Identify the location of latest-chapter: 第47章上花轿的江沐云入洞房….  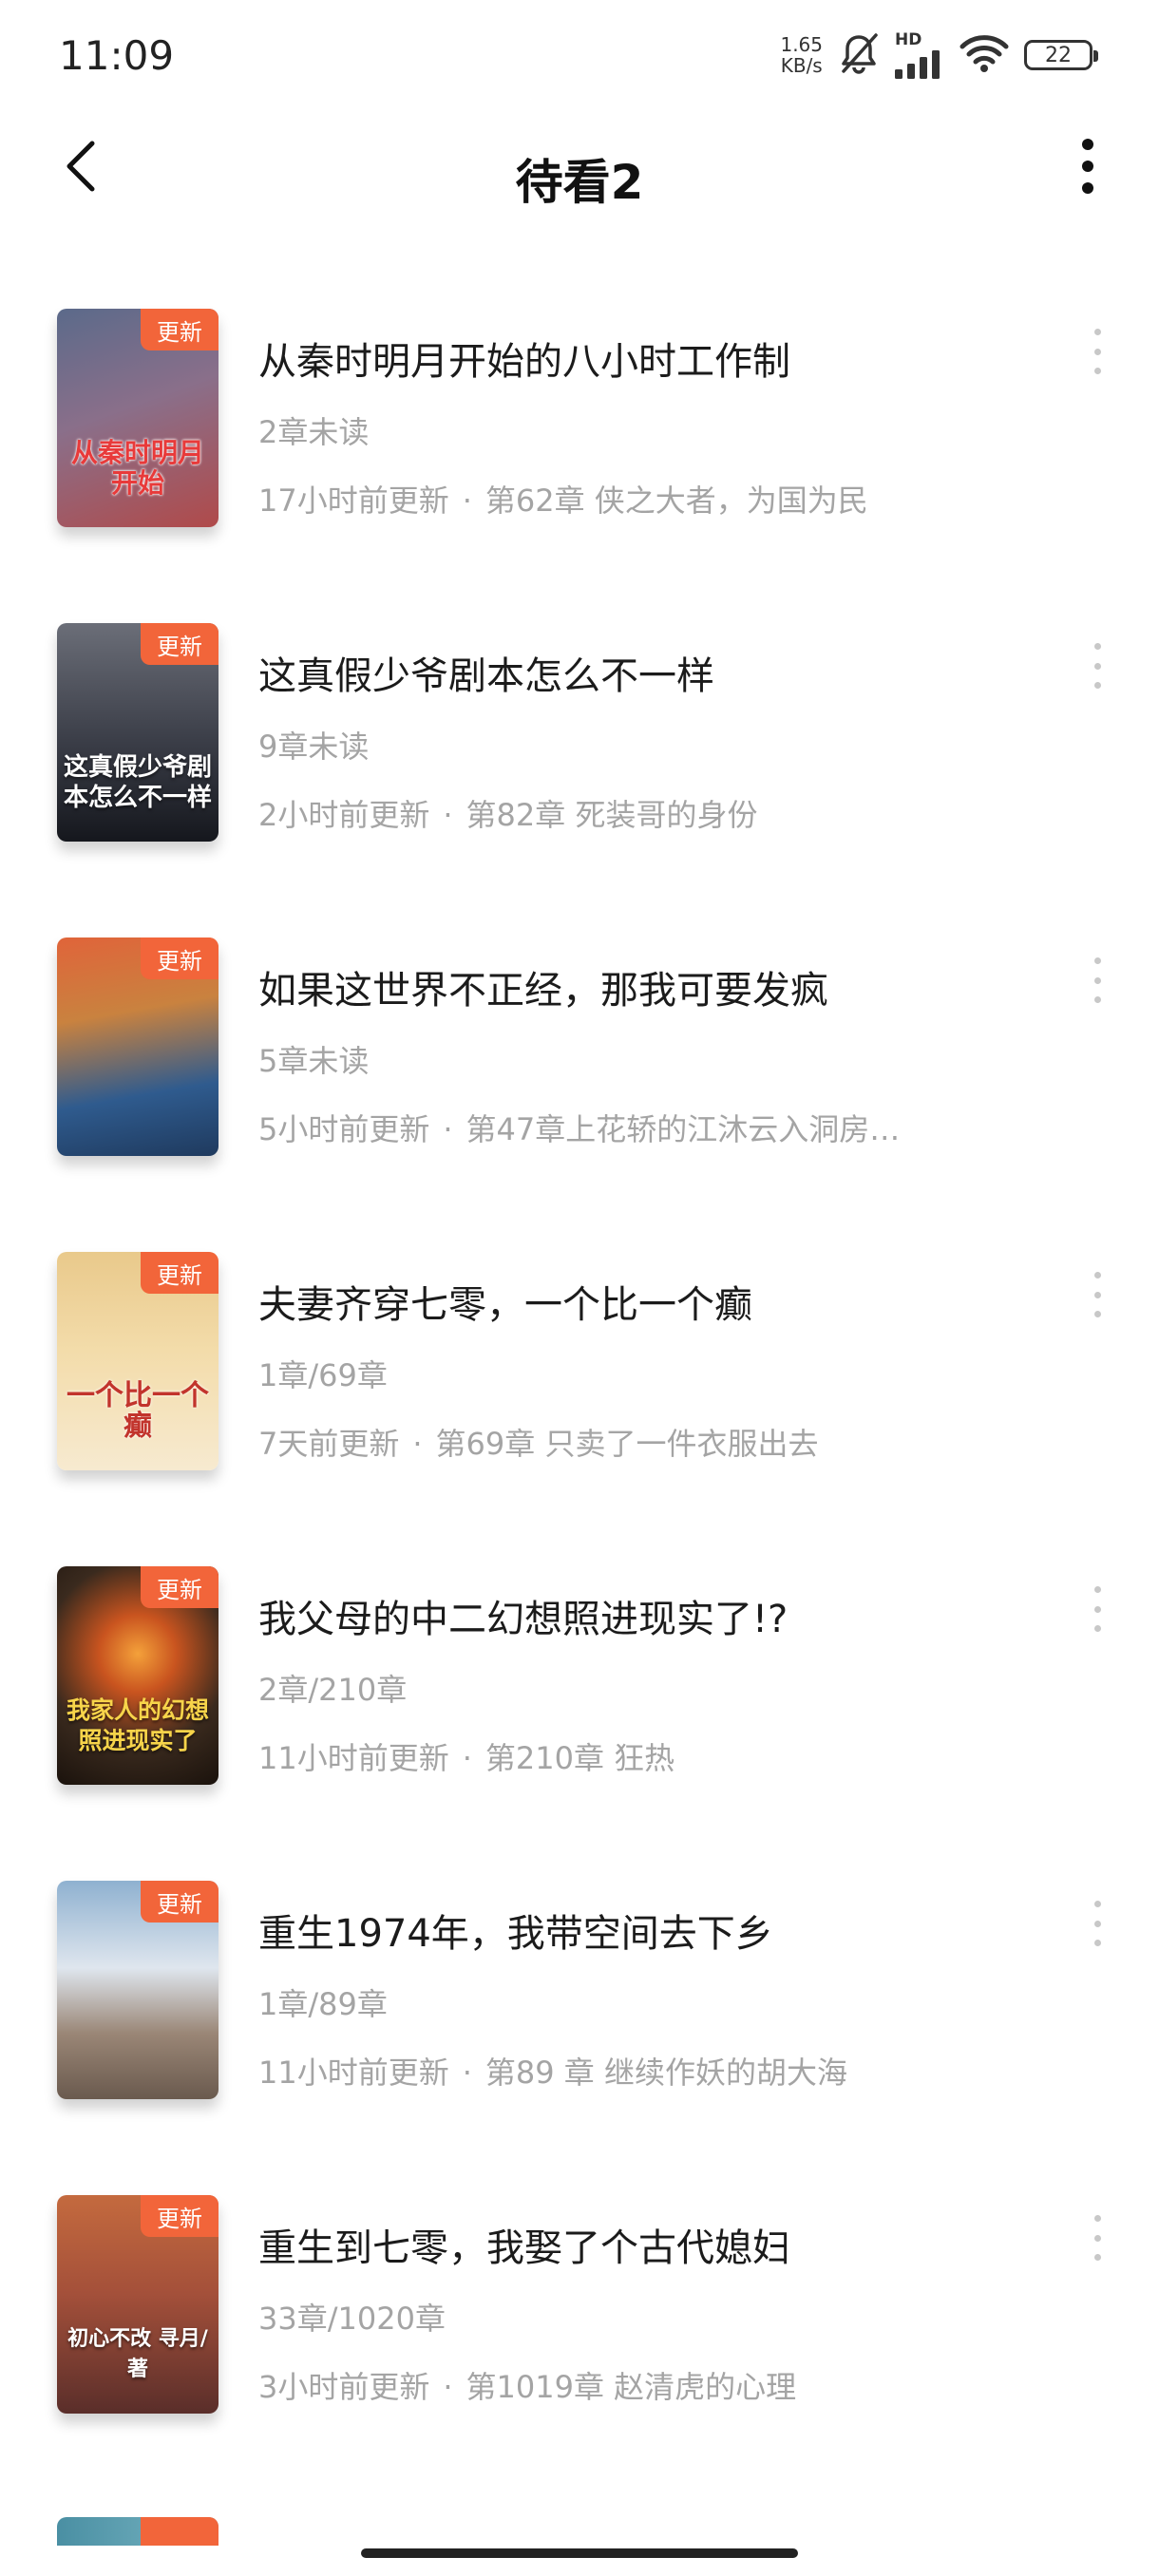
(683, 1129).